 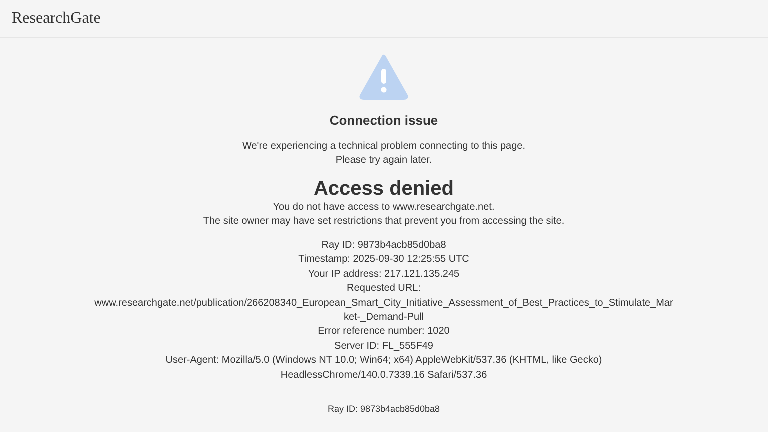 What do you see at coordinates (384, 347) in the screenshot?
I see `error-detail: Server ID: FL_555F49` at bounding box center [384, 347].